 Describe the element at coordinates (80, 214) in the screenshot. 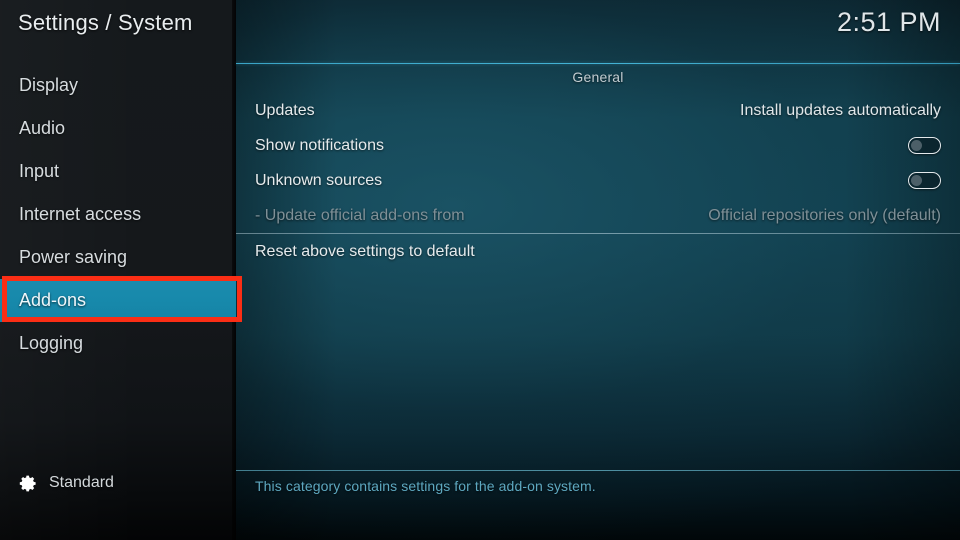

I see `sidebar-item-label: Internet access` at that location.